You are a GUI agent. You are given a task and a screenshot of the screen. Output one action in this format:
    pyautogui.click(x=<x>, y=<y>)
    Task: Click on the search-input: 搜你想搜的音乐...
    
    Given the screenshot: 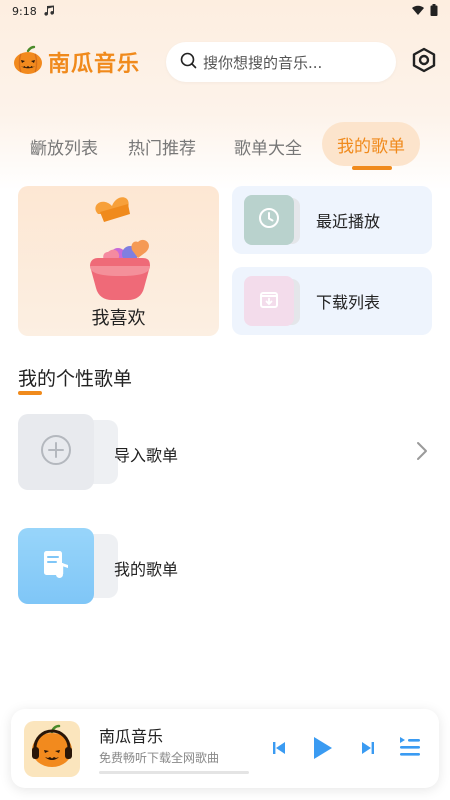 What is the action you would take?
    pyautogui.click(x=281, y=62)
    